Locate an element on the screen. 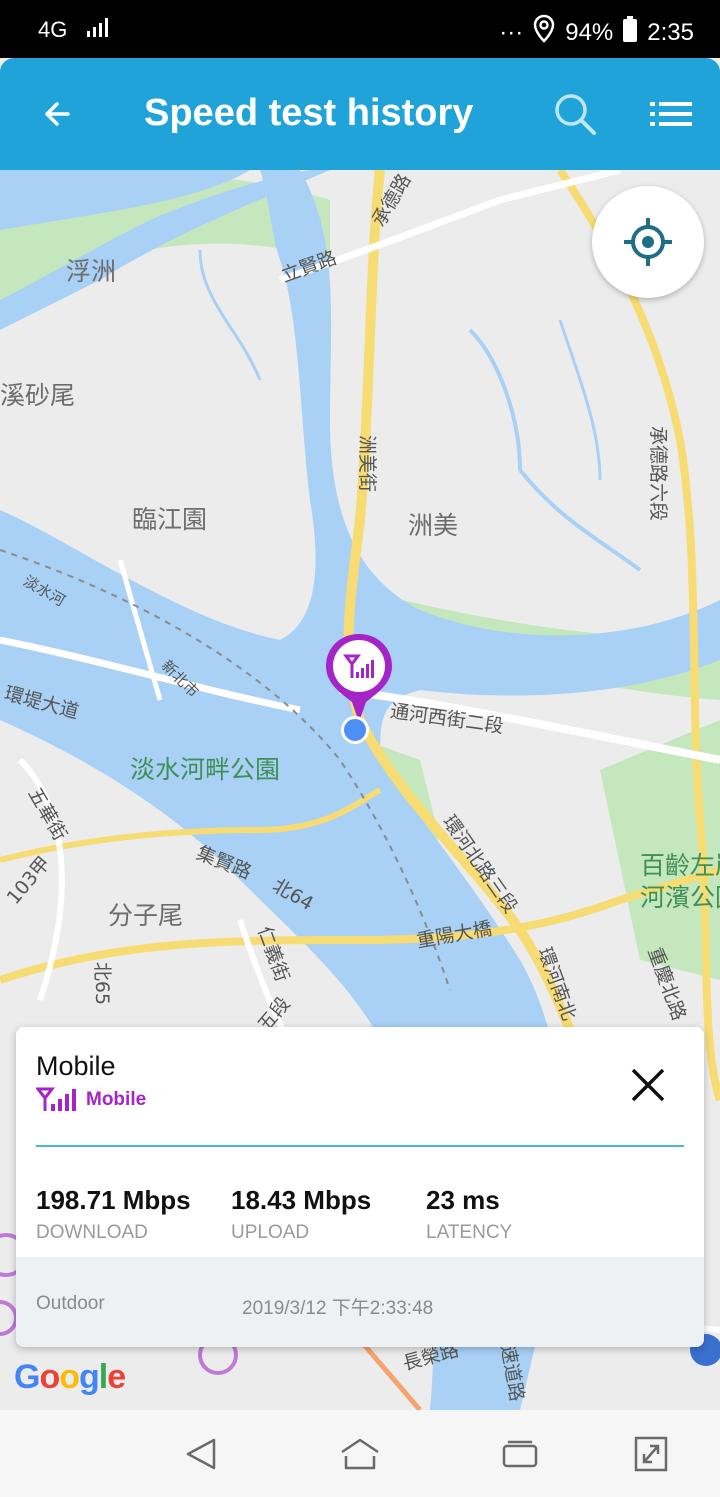 Image resolution: width=720 pixels, height=1497 pixels. latency-metric: 23 ms LATENCY is located at coordinates (469, 1214).